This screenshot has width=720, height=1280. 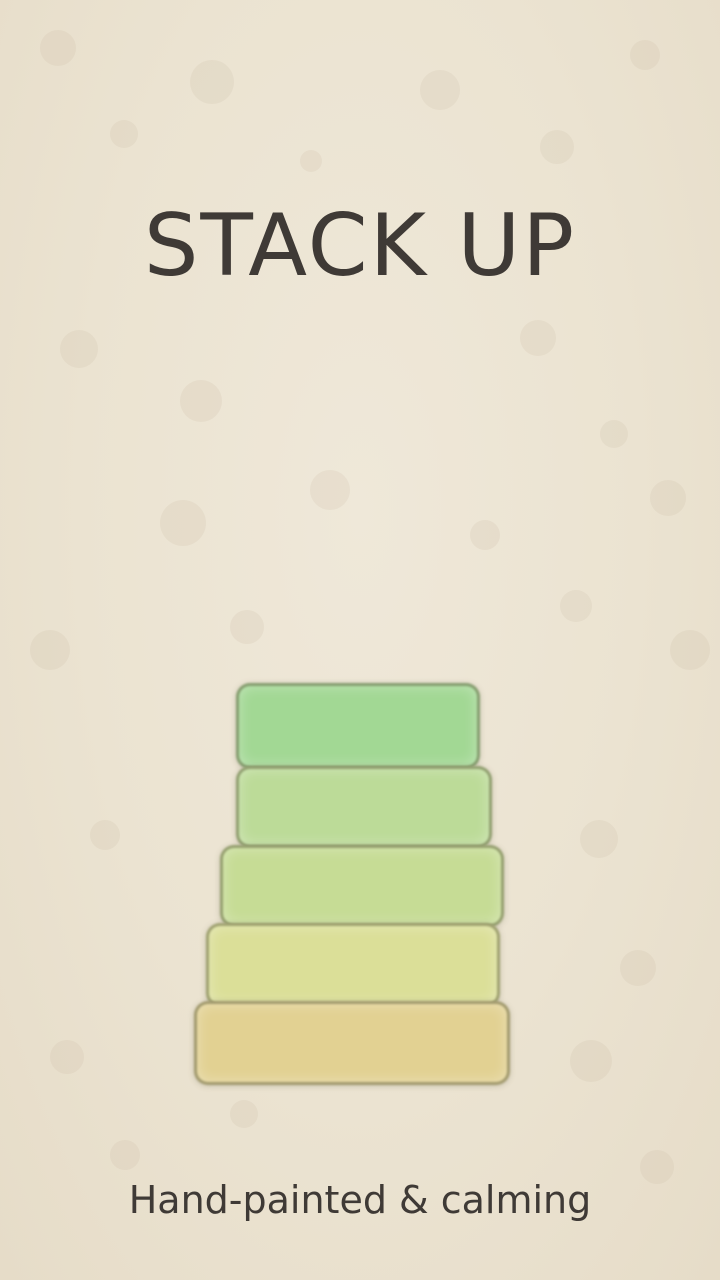 I want to click on tagline: Hand-painted & calming, so click(x=360, y=1200).